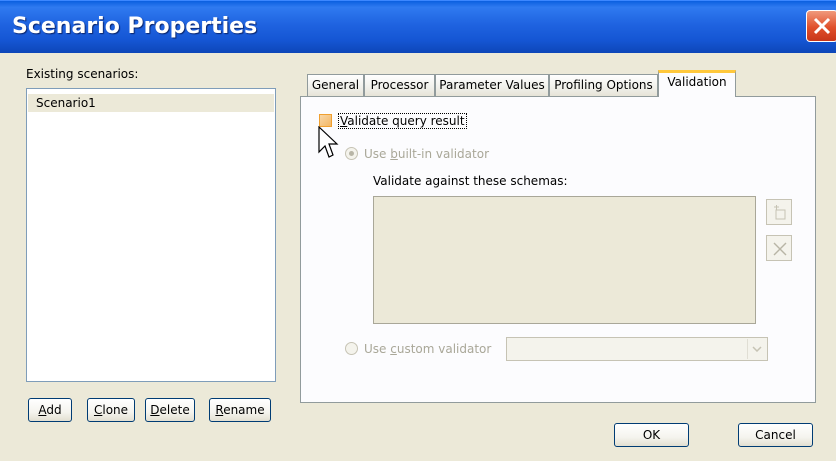 This screenshot has height=461, width=836. What do you see at coordinates (135, 26) in the screenshot?
I see `window-title: Scenario Properties` at bounding box center [135, 26].